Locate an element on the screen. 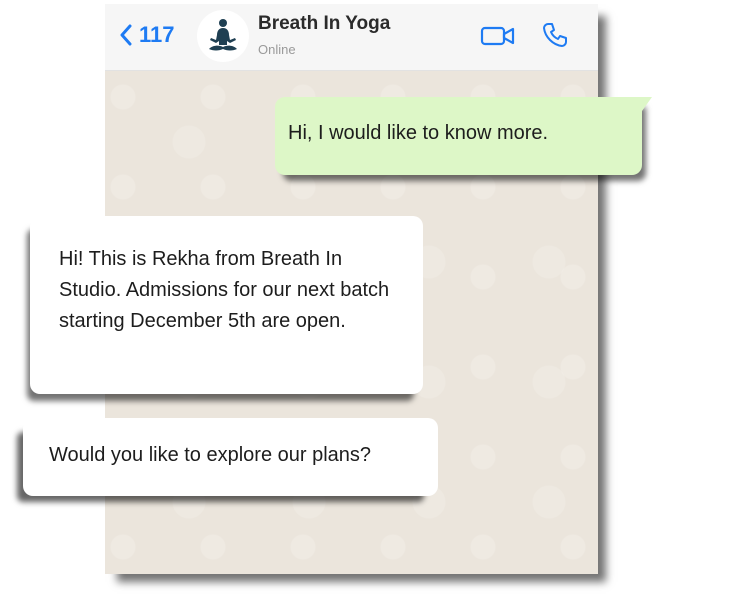 The height and width of the screenshot is (600, 741). back-button: 117 is located at coordinates (147, 35).